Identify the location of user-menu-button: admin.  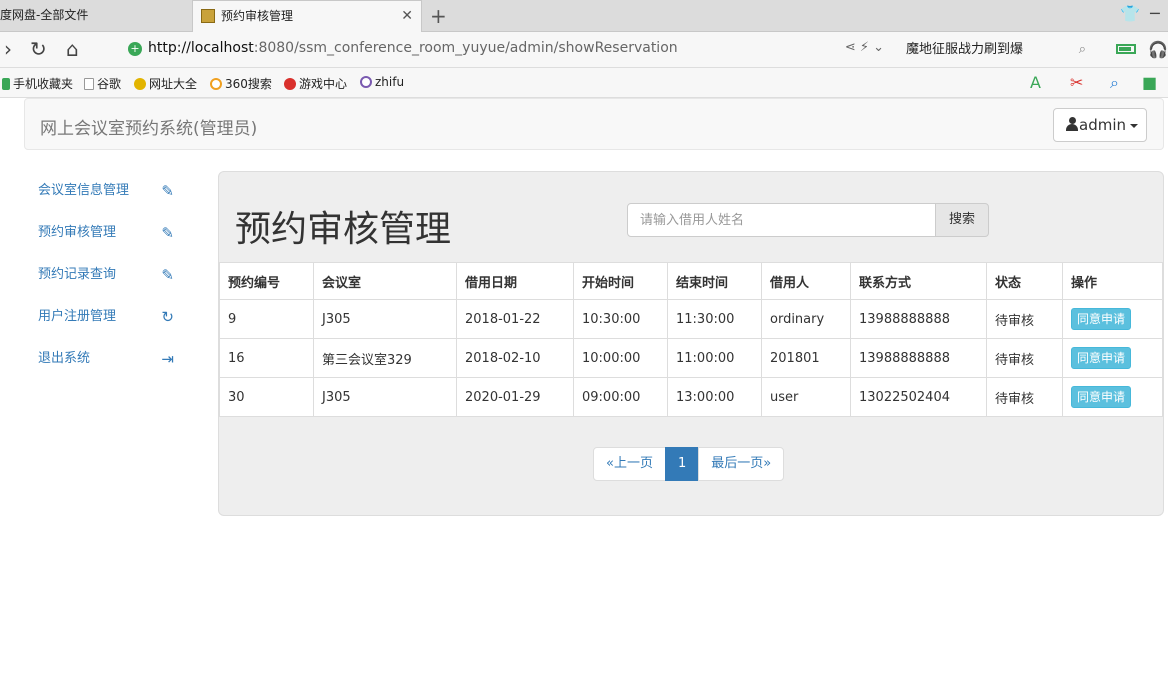
(1100, 125).